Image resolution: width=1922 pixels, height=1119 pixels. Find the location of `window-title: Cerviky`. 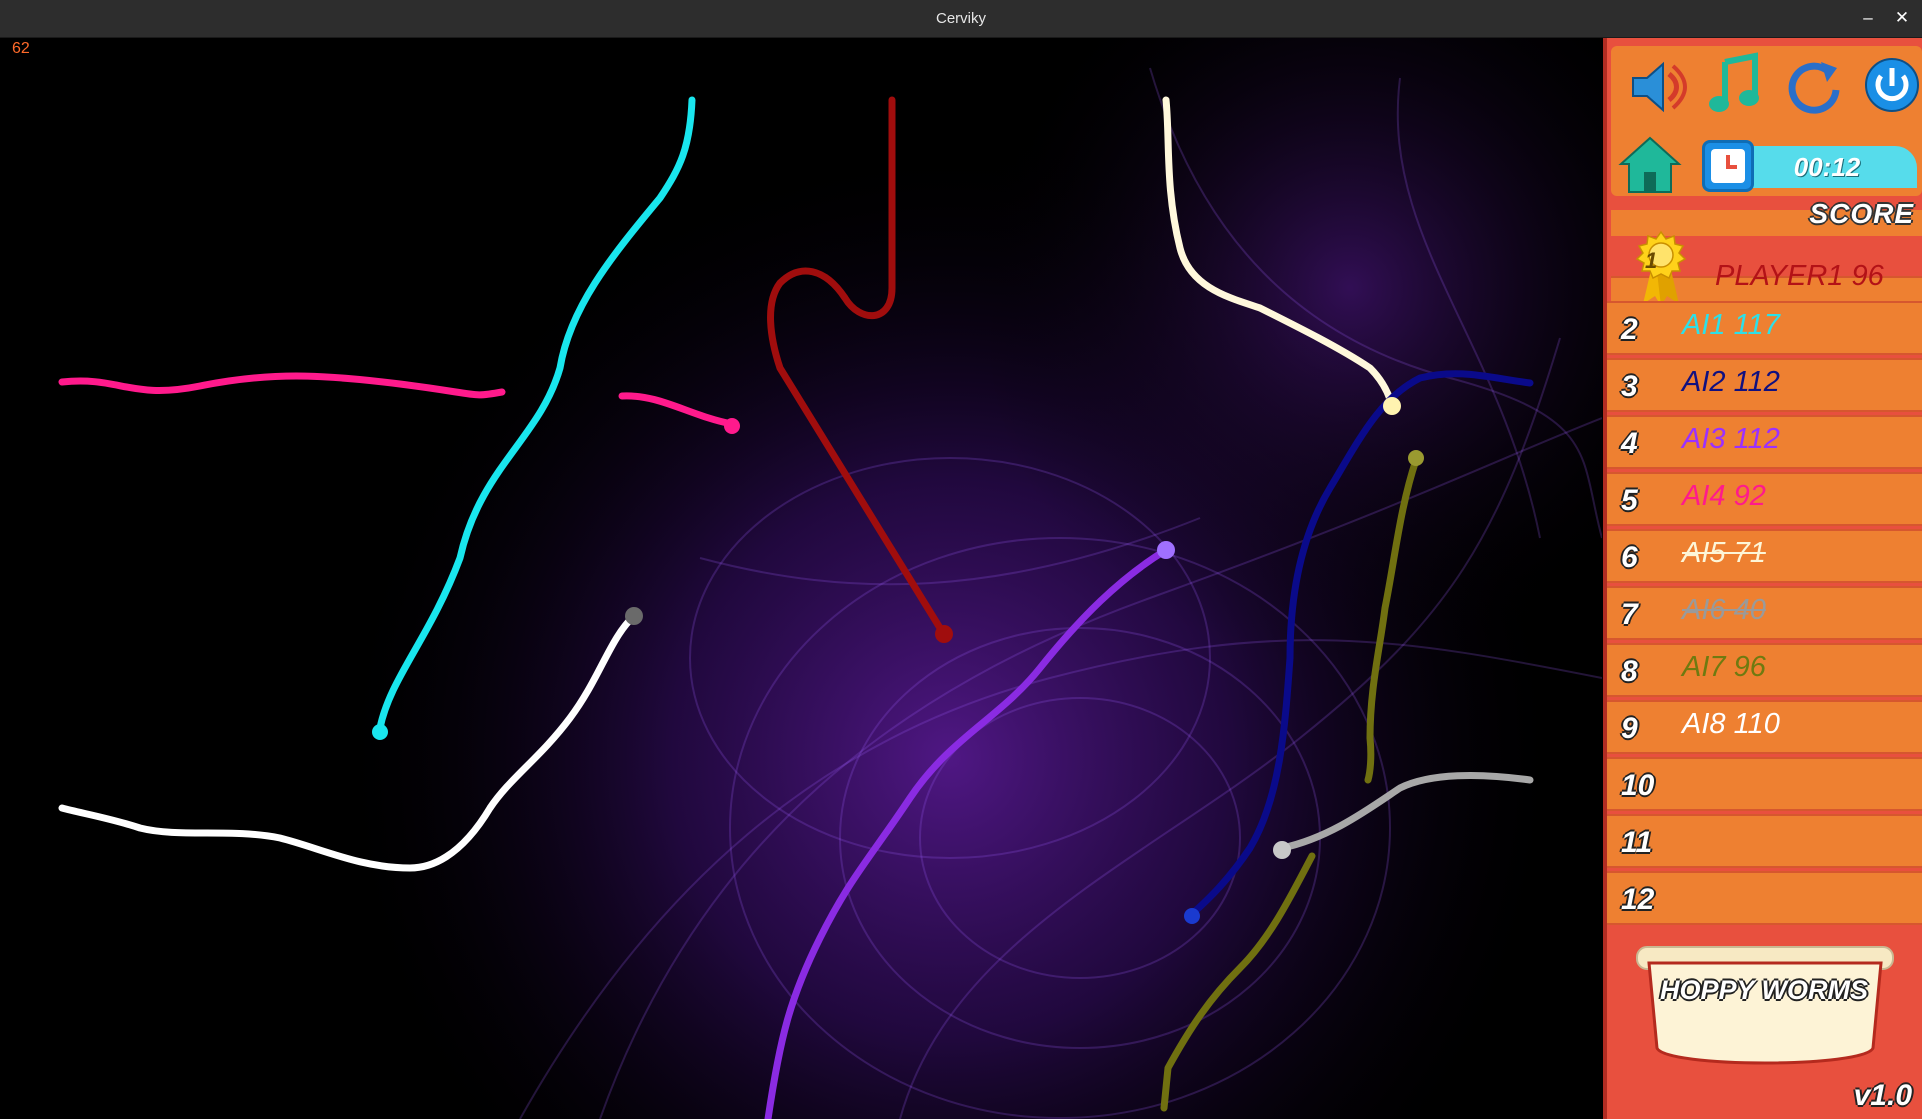

window-title: Cerviky is located at coordinates (960, 18).